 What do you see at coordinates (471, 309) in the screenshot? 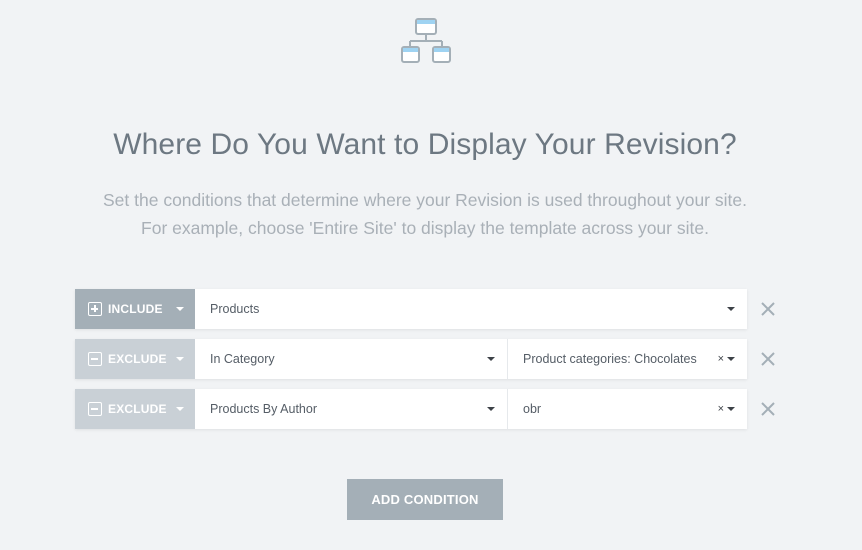
I see `condition-value-select: Products` at bounding box center [471, 309].